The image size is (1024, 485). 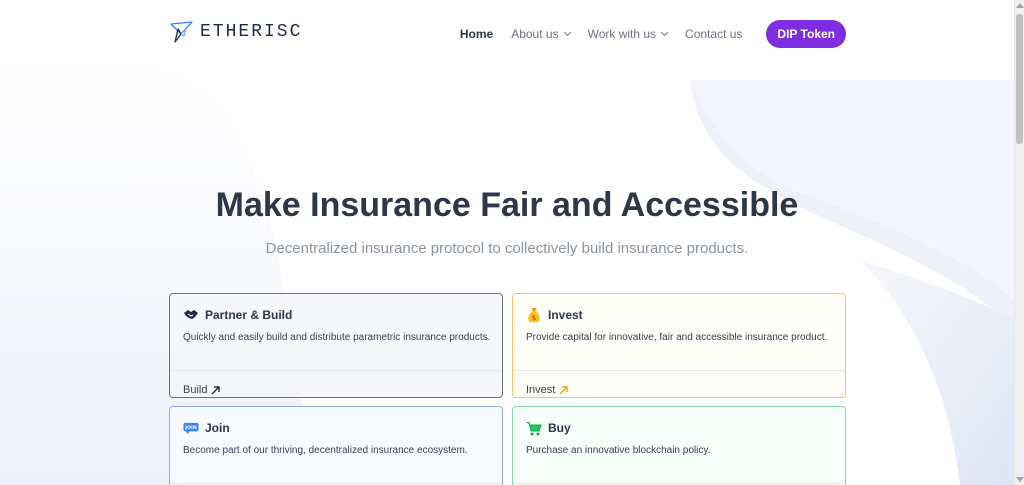 I want to click on card-title: Join, so click(x=217, y=428).